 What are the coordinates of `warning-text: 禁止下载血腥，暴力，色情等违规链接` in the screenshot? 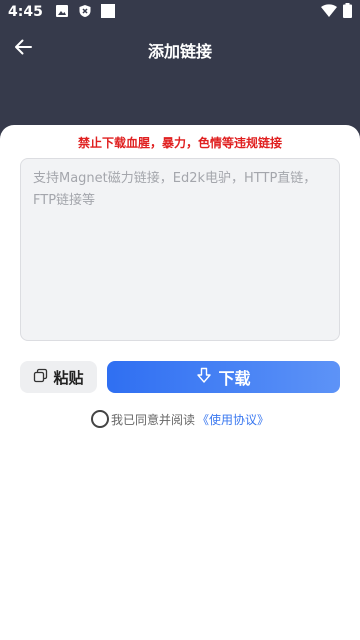 It's located at (179, 143).